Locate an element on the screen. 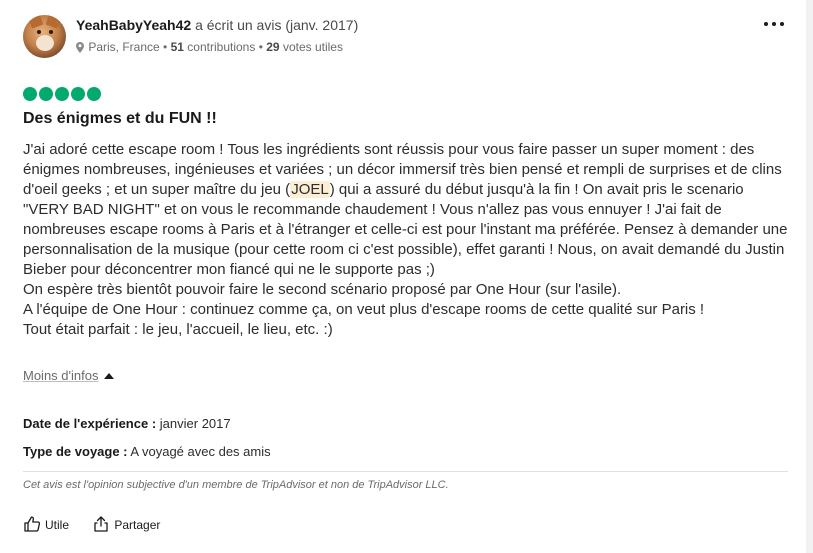  experience-date: Date de l'expérience : janvier 2017 is located at coordinates (127, 423).